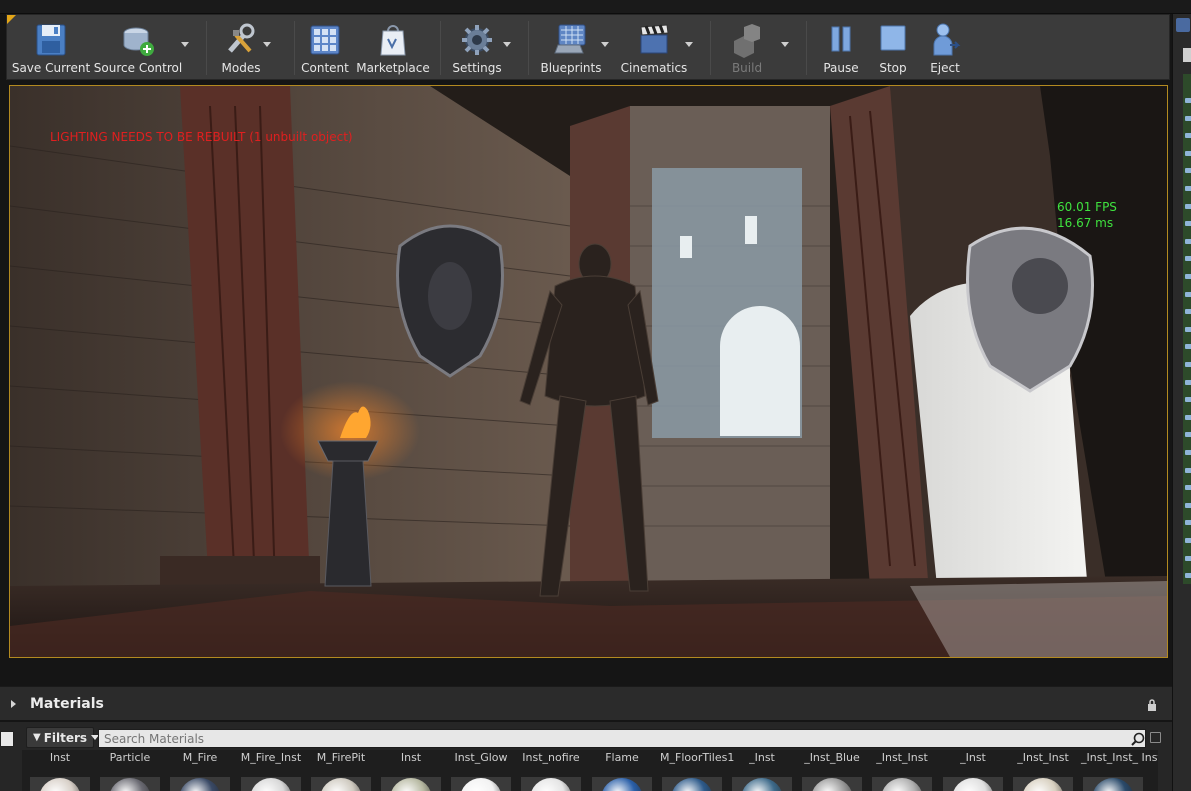 Image resolution: width=1191 pixels, height=791 pixels. Describe the element at coordinates (325, 47) in the screenshot. I see `content-button: Content` at that location.